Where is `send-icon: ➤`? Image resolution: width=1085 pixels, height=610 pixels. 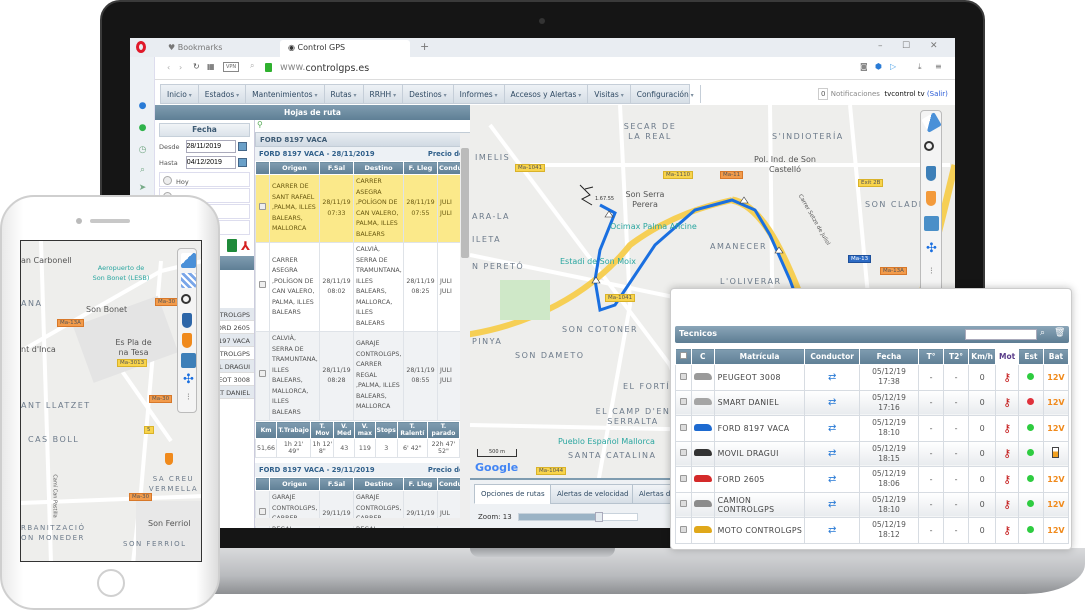 send-icon: ➤ is located at coordinates (142, 188).